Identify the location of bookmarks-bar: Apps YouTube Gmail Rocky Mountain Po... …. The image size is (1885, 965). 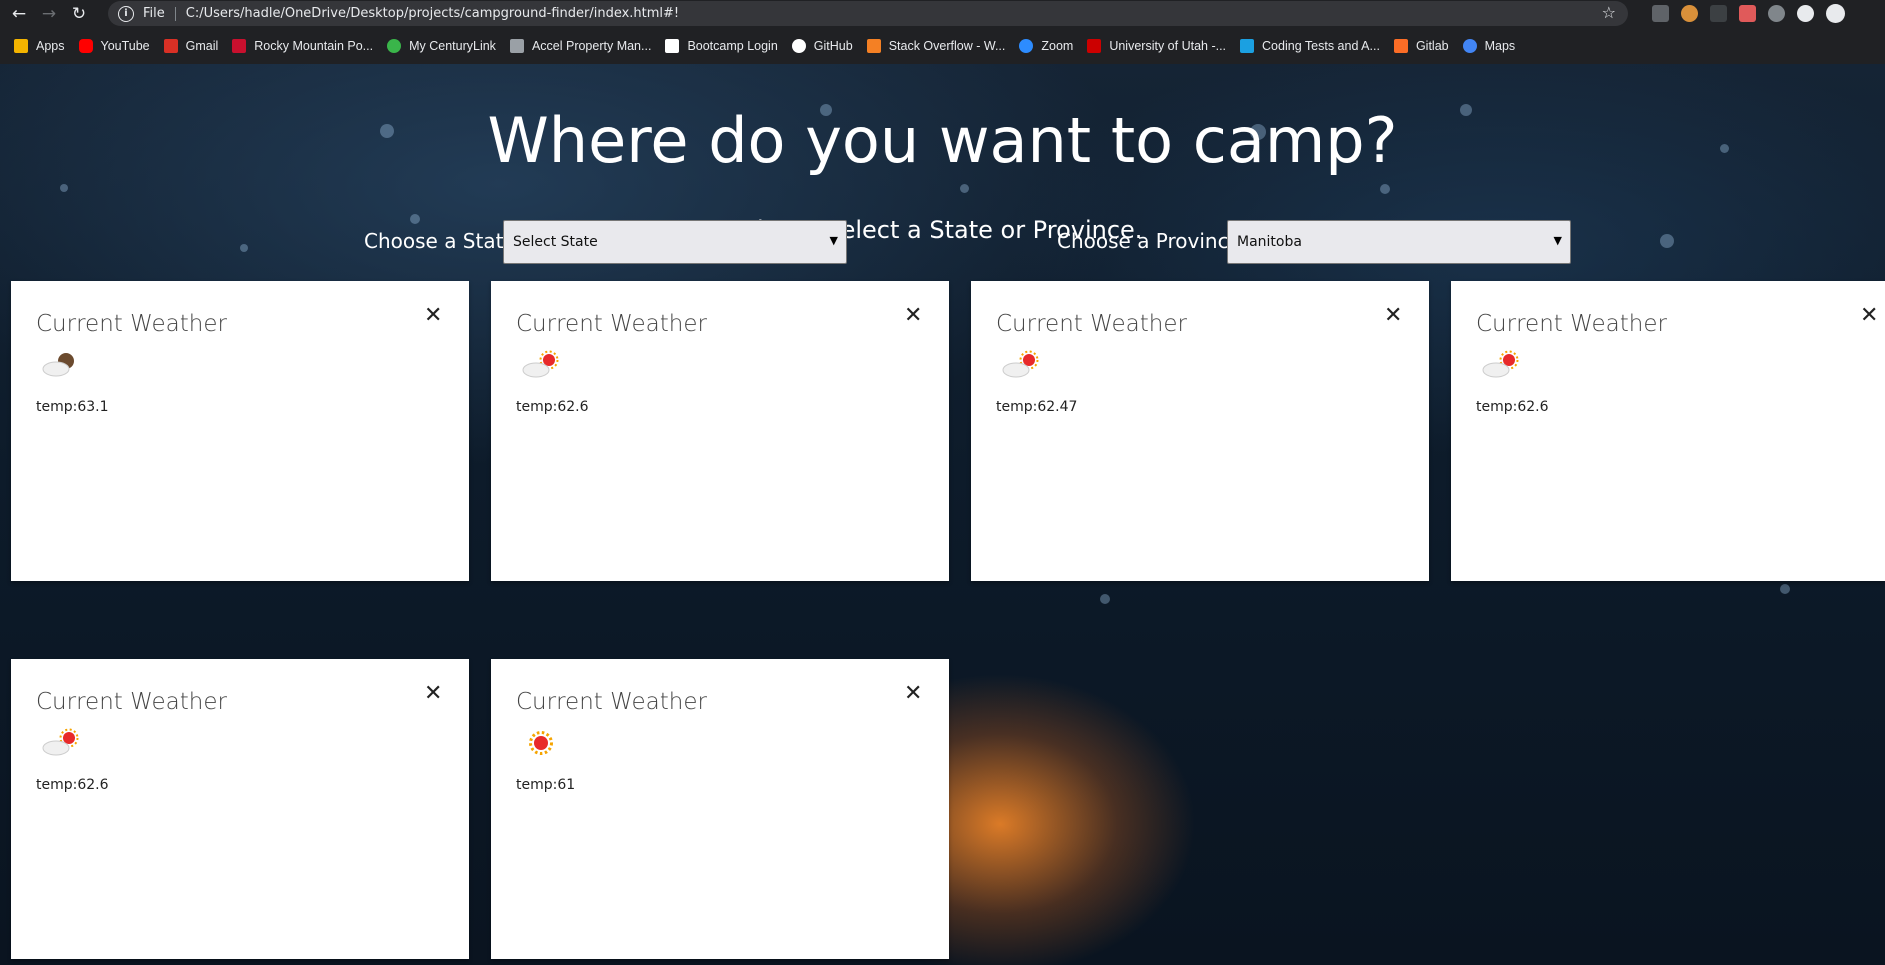
(942, 46).